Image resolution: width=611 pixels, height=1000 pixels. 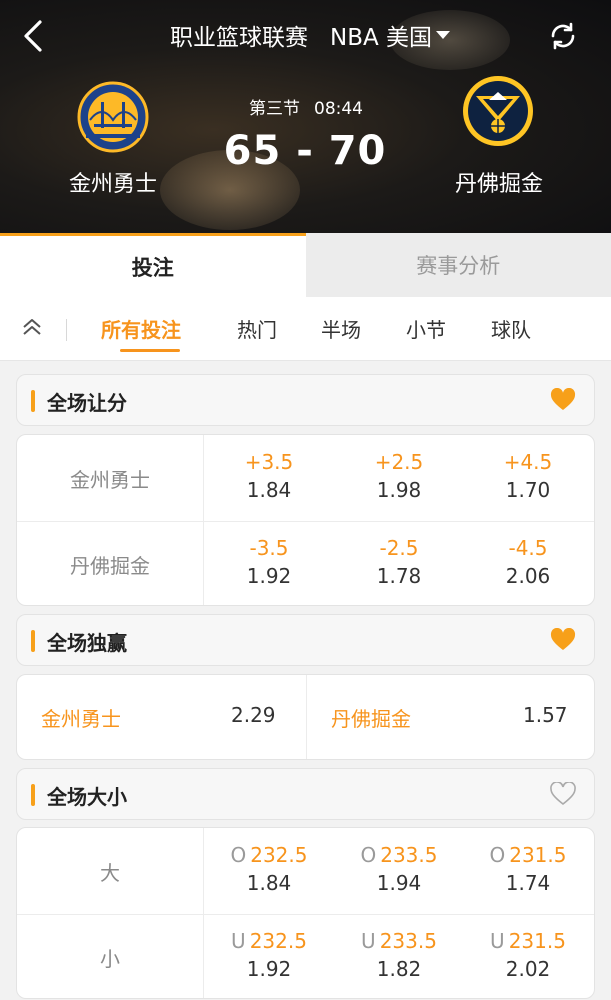 What do you see at coordinates (399, 490) in the screenshot?
I see `odds-value: 1.98` at bounding box center [399, 490].